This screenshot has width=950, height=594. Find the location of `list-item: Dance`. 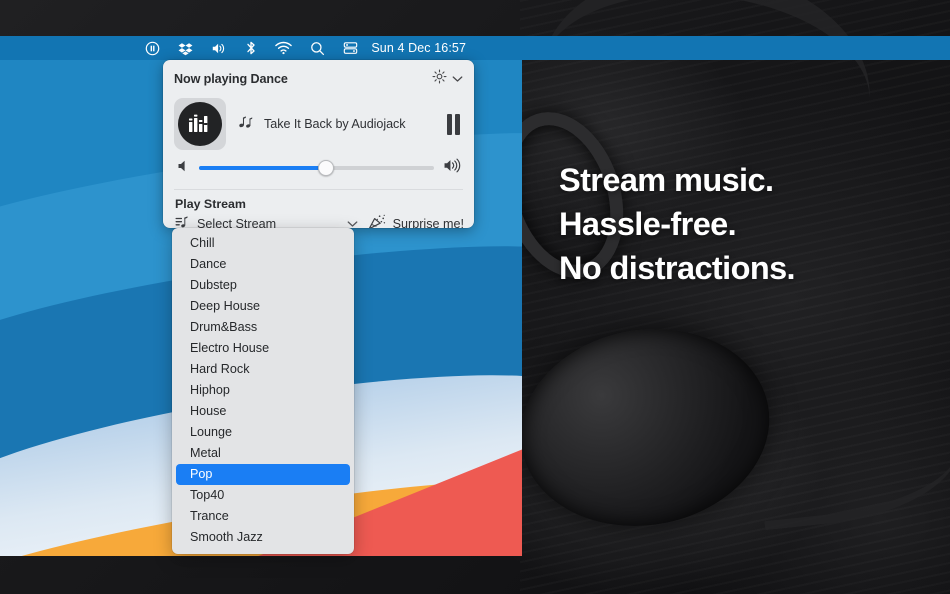

list-item: Dance is located at coordinates (263, 264).